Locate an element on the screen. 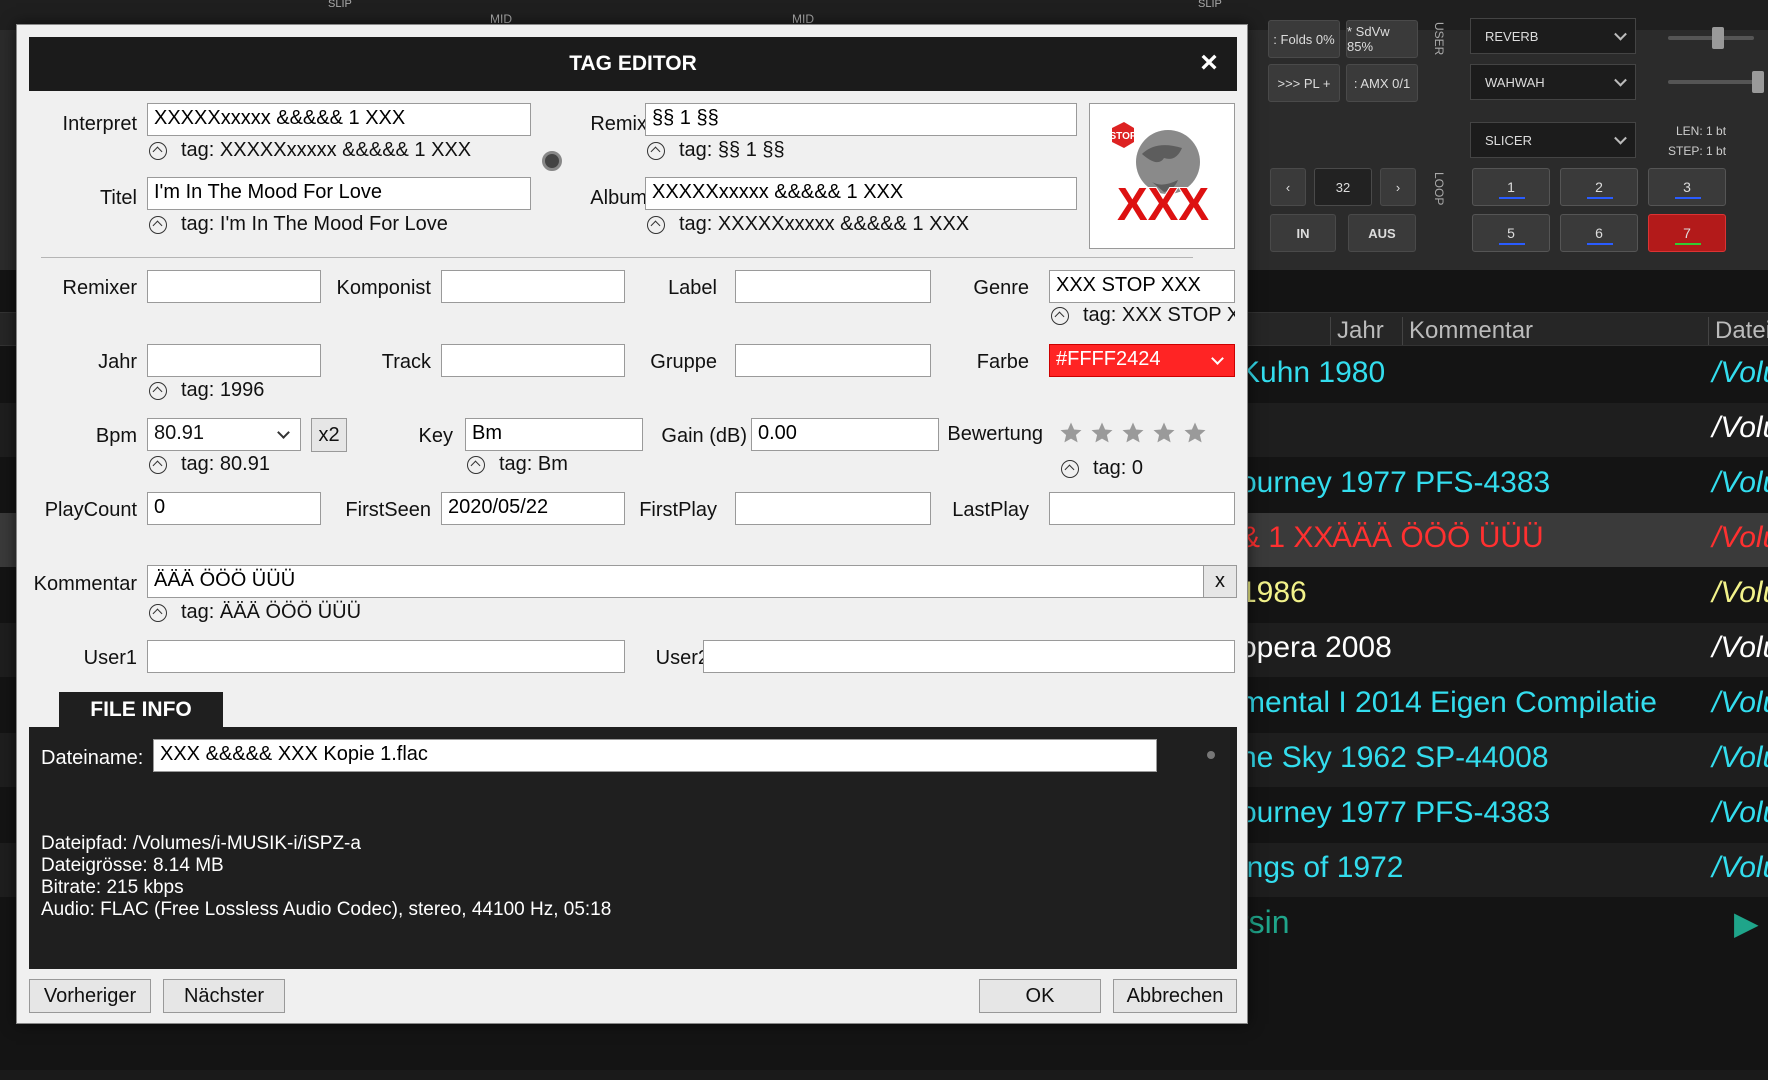 The height and width of the screenshot is (1080, 1768). next-button: Nächster is located at coordinates (224, 996).